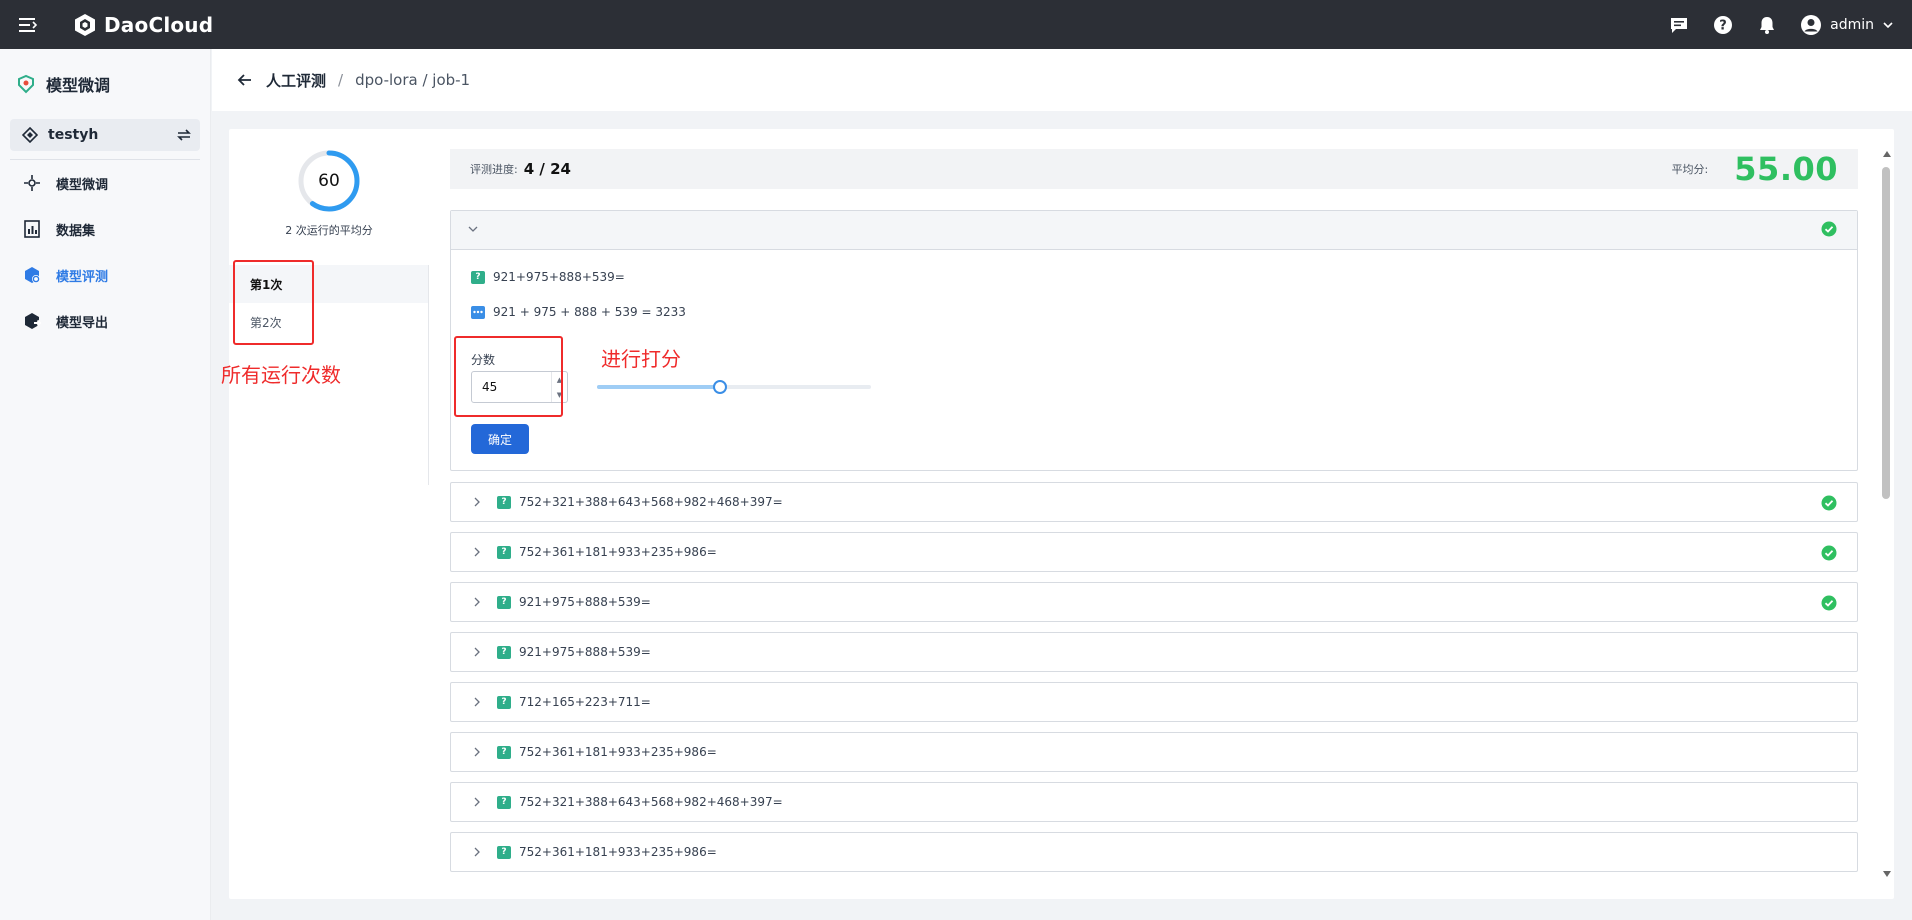  Describe the element at coordinates (105, 84) in the screenshot. I see `sidebar-title: 模型微调` at that location.